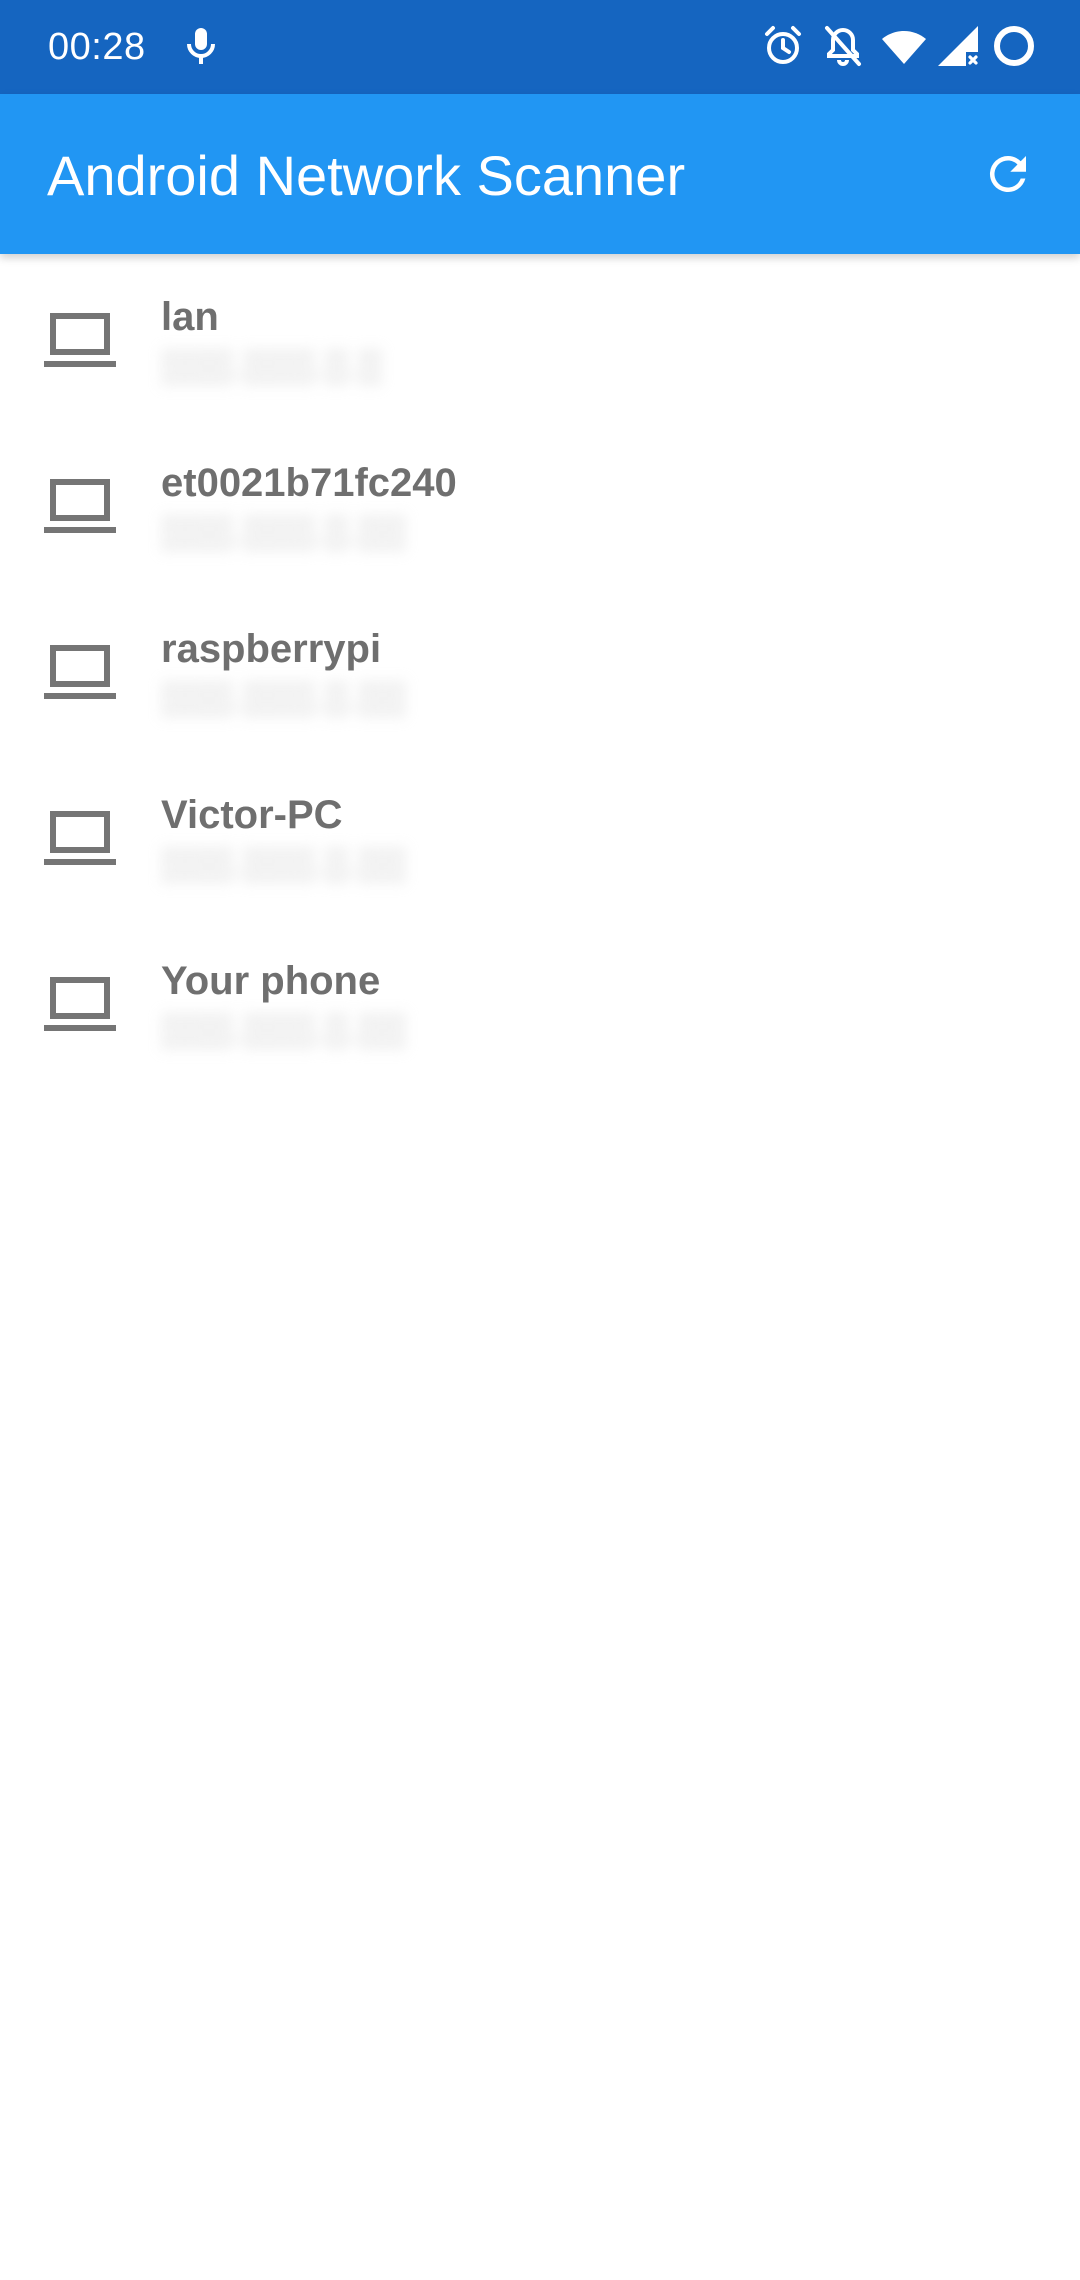 This screenshot has height=2280, width=1080. What do you see at coordinates (540, 337) in the screenshot?
I see `list-item: lan ▒▒▒.▒▒▒.▒.▒` at bounding box center [540, 337].